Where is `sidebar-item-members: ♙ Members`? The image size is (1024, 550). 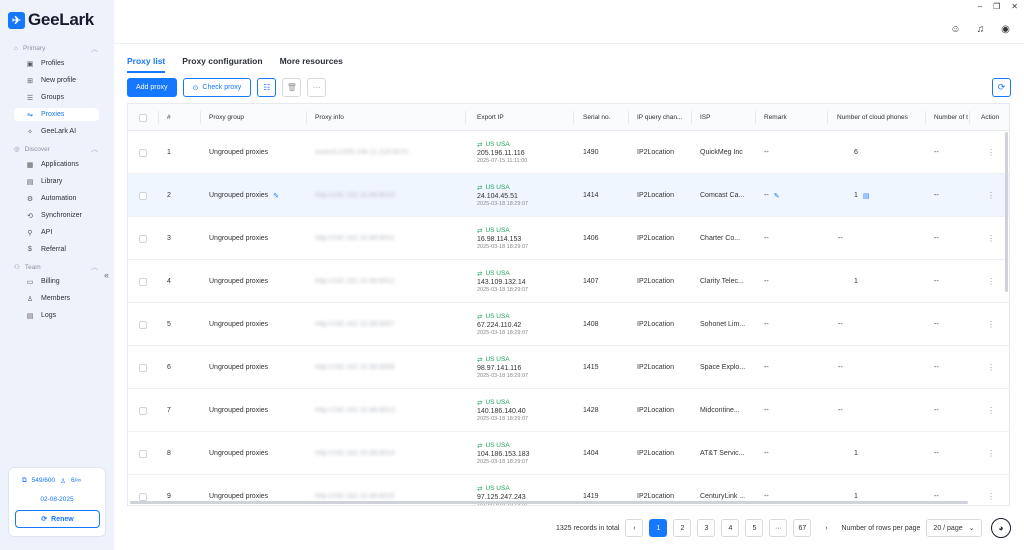
sidebar-item-members: ♙ Members is located at coordinates (56, 298).